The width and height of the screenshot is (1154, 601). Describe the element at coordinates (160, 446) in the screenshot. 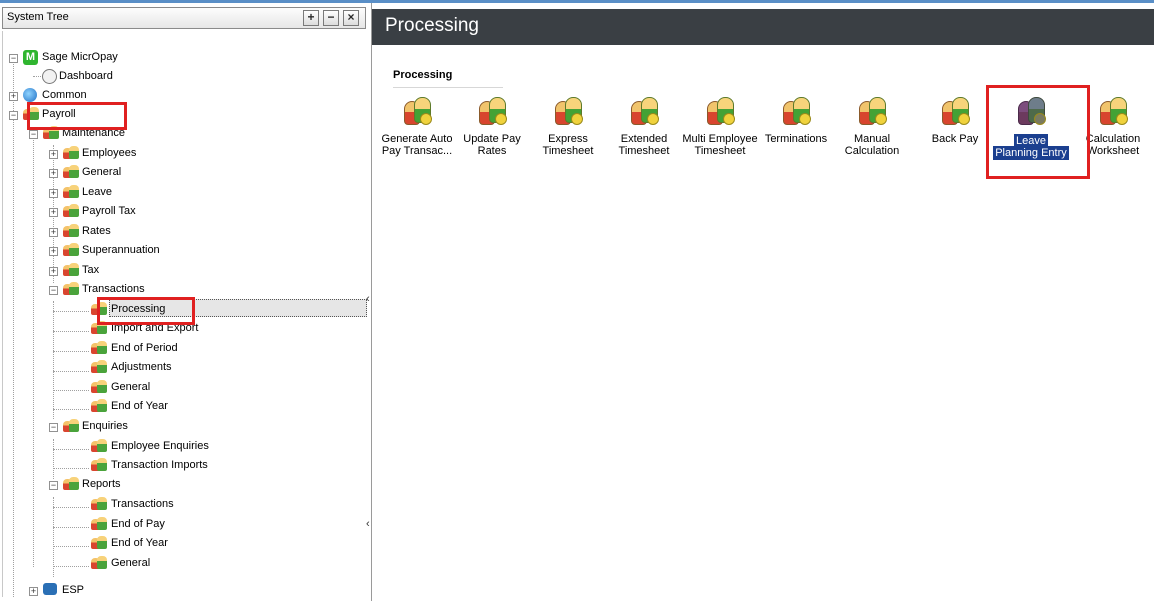

I see `tree-item-employee-enquiries: Employee Enquiries` at that location.